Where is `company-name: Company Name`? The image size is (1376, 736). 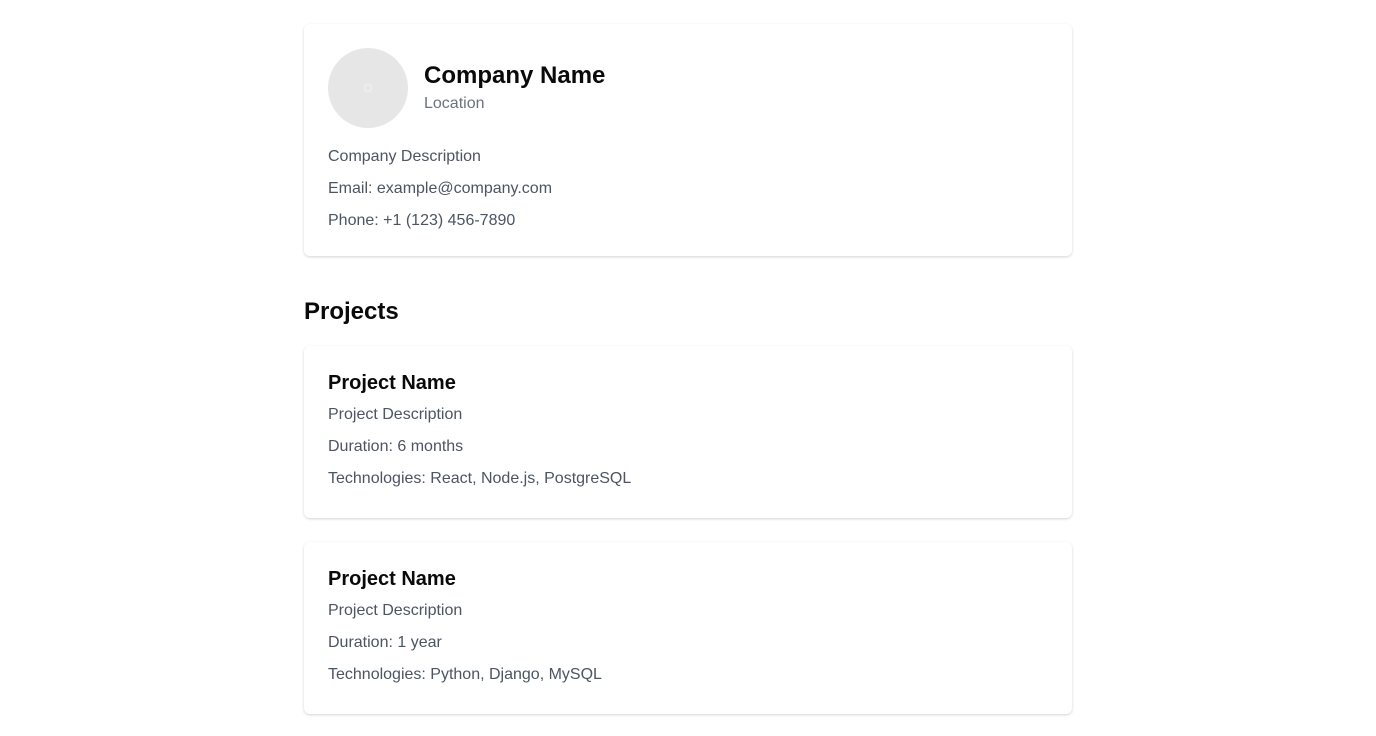
company-name: Company Name is located at coordinates (515, 75).